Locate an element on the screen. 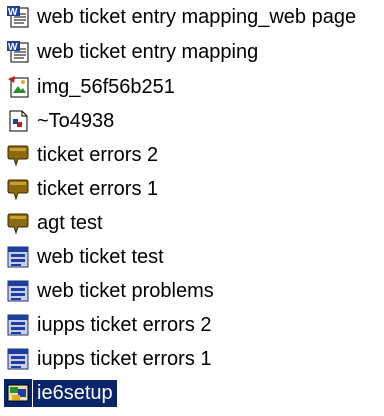 The image size is (384, 416). file-name: ~To4938 is located at coordinates (76, 120).